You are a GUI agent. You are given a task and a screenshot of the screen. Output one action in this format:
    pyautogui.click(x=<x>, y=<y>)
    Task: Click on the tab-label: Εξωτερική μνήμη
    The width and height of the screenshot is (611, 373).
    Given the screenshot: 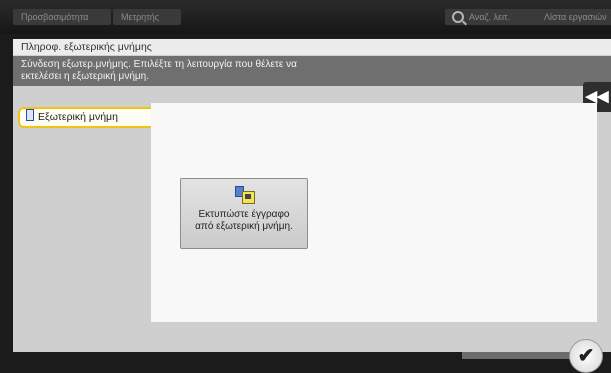 What is the action you would take?
    pyautogui.click(x=78, y=117)
    